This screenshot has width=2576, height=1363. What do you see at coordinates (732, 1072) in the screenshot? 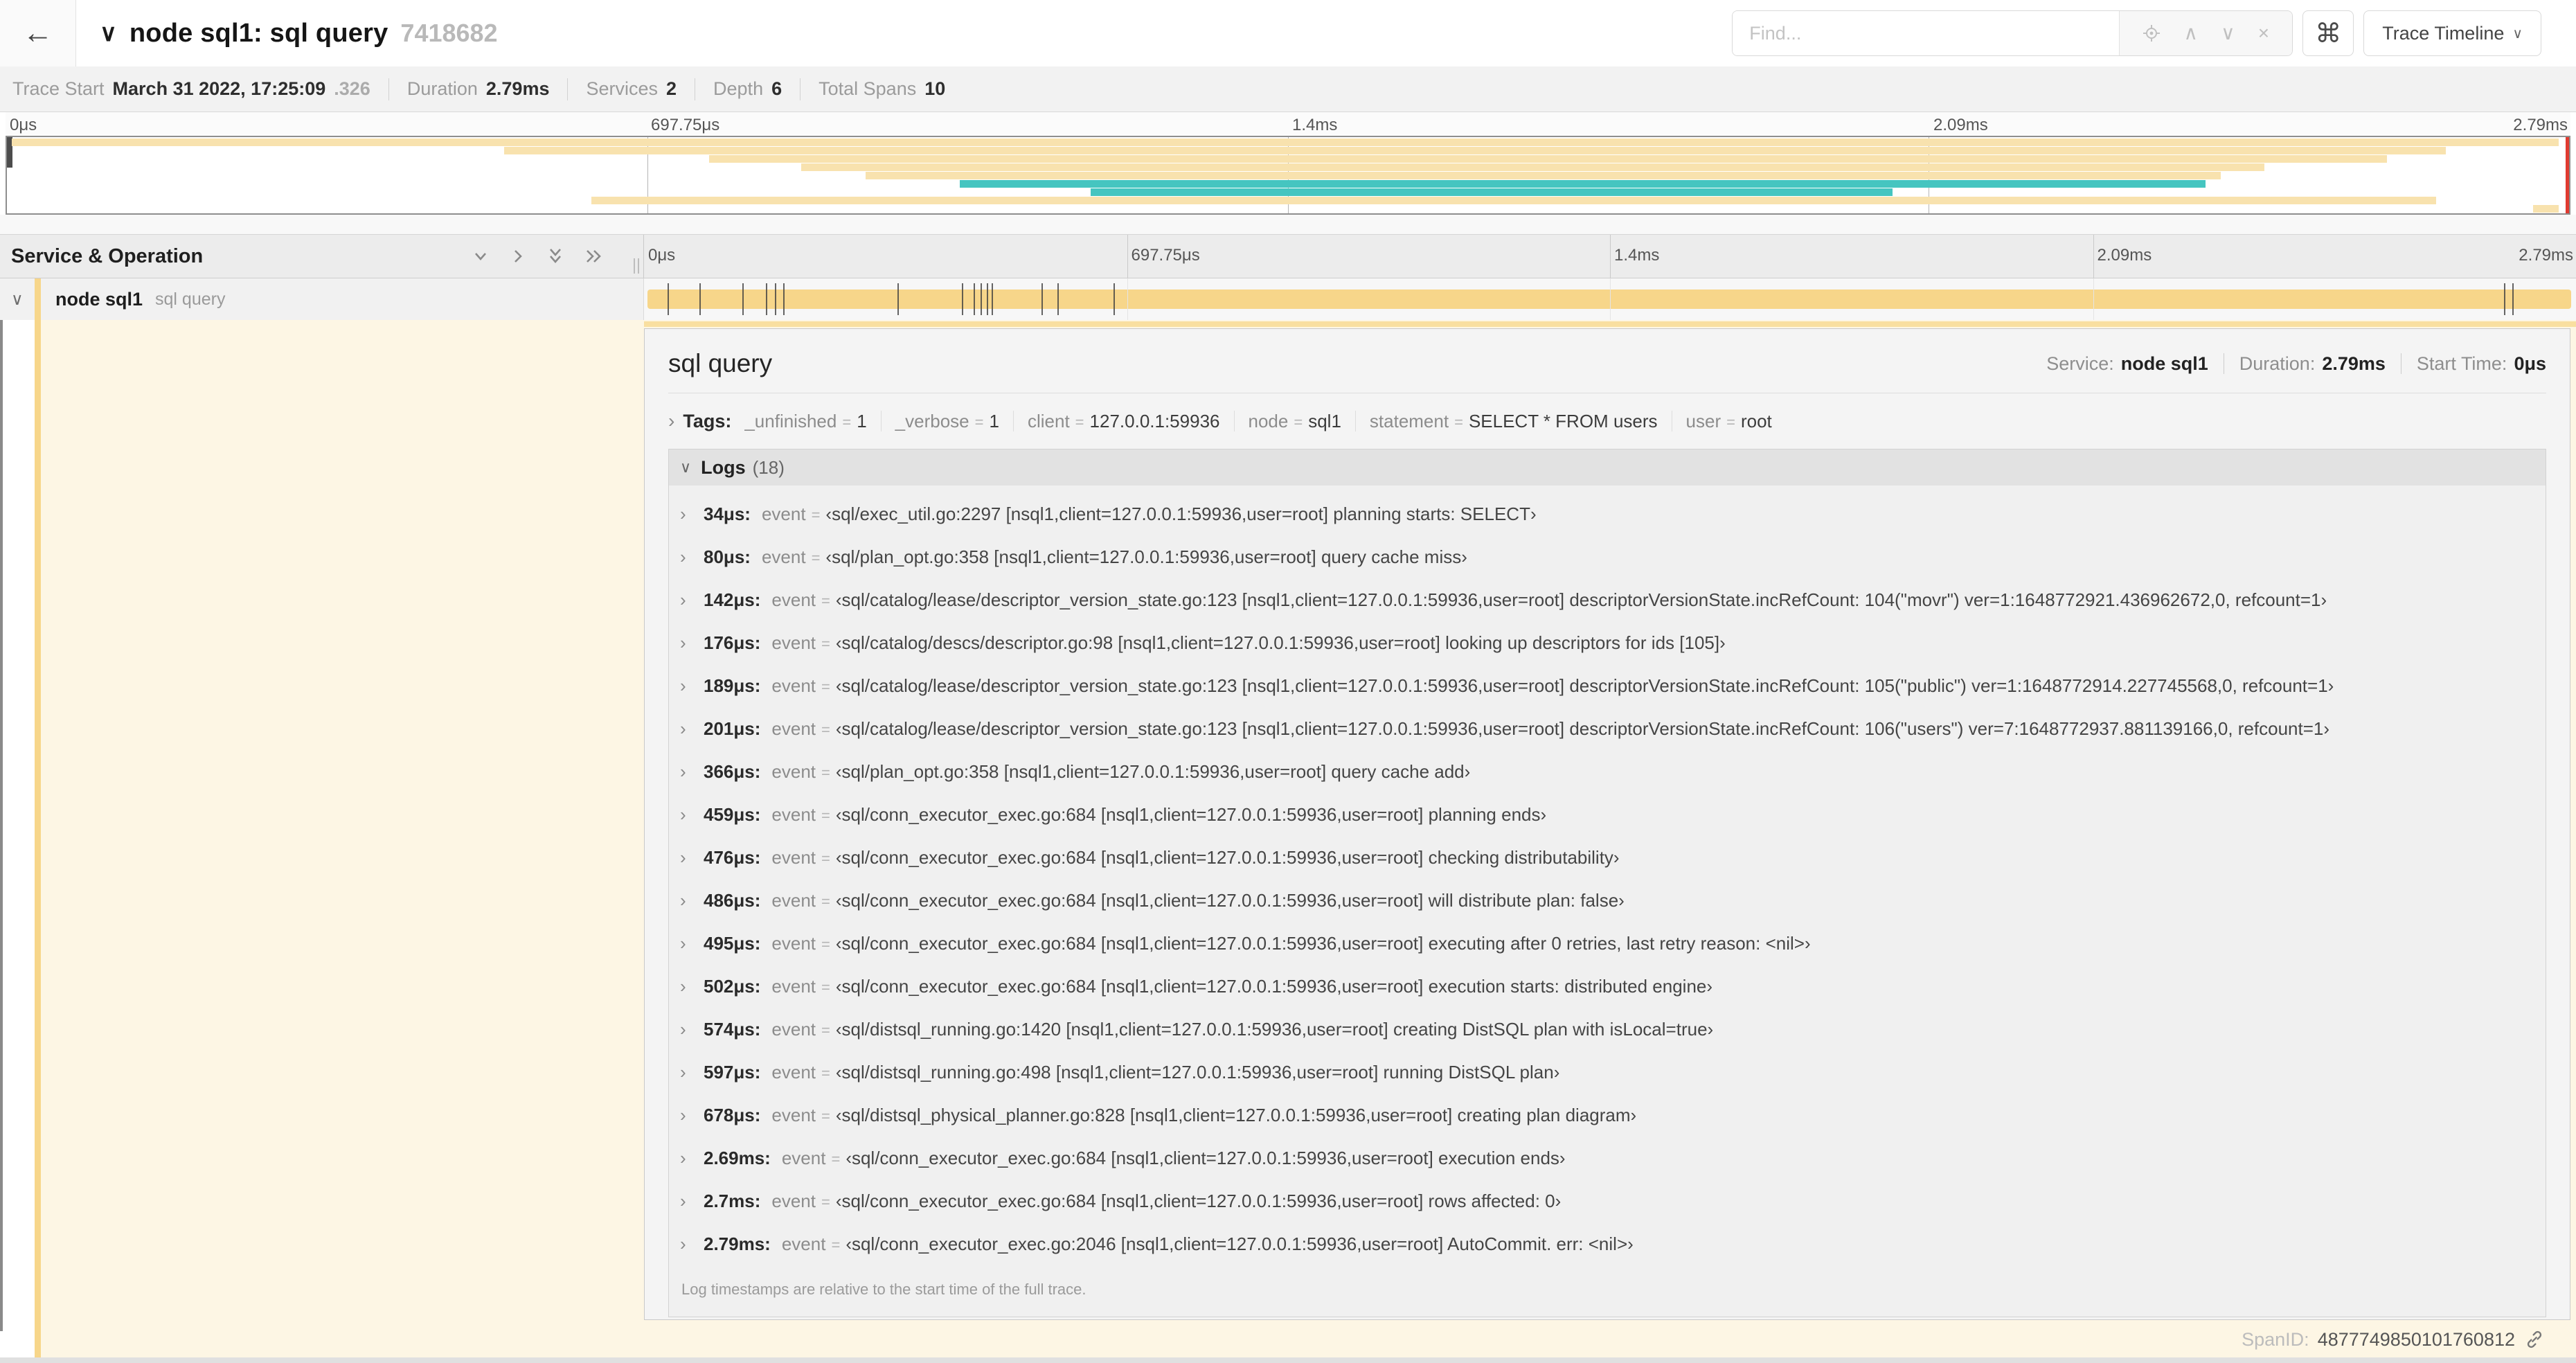
I see `log-timestamp: 597μs:` at bounding box center [732, 1072].